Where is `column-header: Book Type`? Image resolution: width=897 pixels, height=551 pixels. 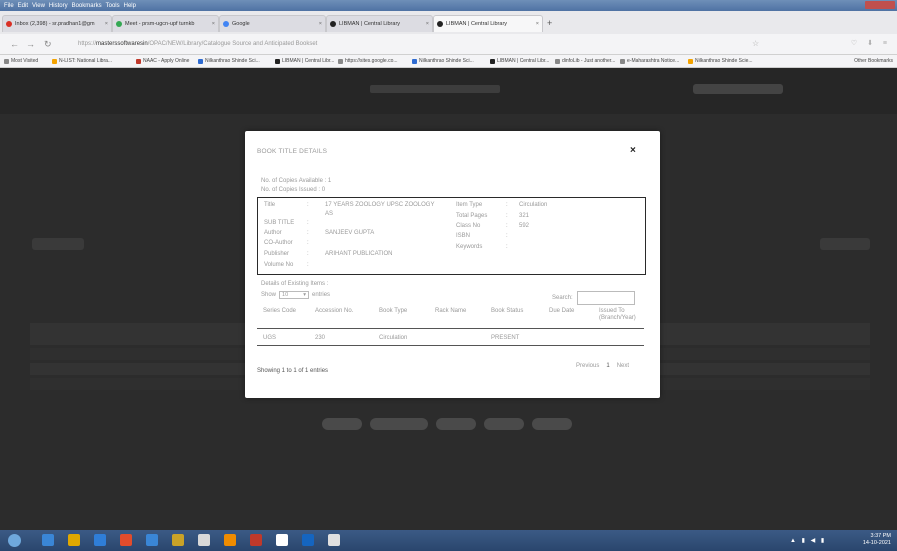
column-header: Book Type is located at coordinates (401, 317).